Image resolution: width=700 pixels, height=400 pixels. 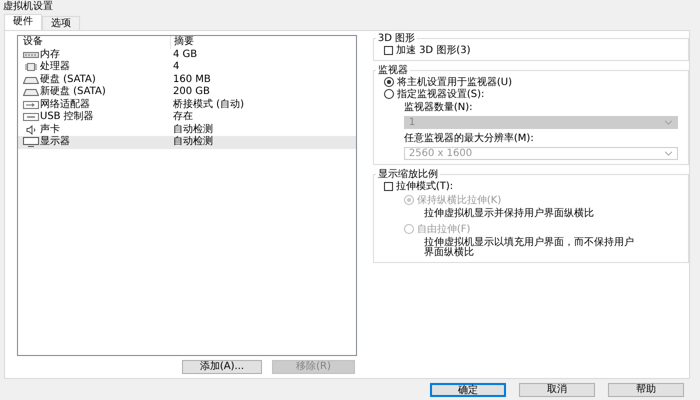 What do you see at coordinates (31, 105) in the screenshot?
I see `network-icon` at bounding box center [31, 105].